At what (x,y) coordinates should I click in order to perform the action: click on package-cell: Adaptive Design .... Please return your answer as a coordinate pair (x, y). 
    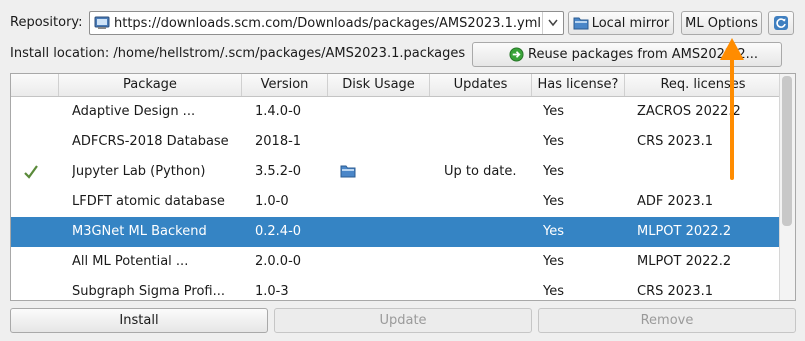
    Looking at the image, I should click on (134, 111).